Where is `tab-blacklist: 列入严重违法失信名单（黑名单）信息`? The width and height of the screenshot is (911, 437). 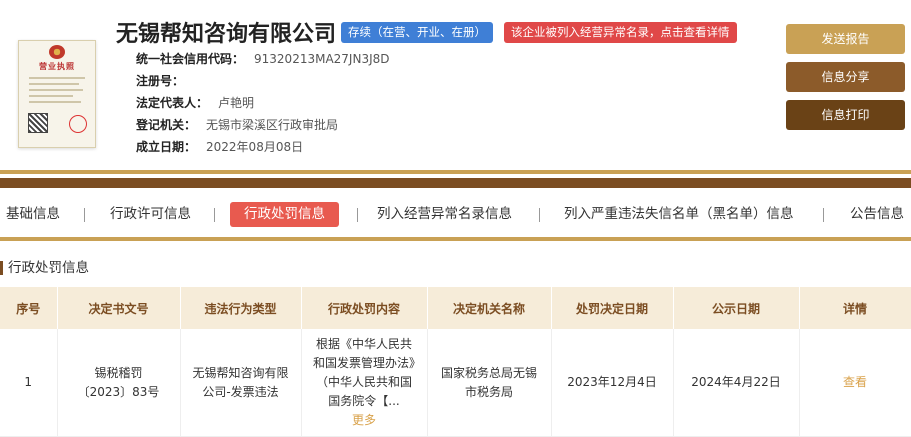
tab-blacklist: 列入严重违法失信名单（黑名单）信息 is located at coordinates (679, 214).